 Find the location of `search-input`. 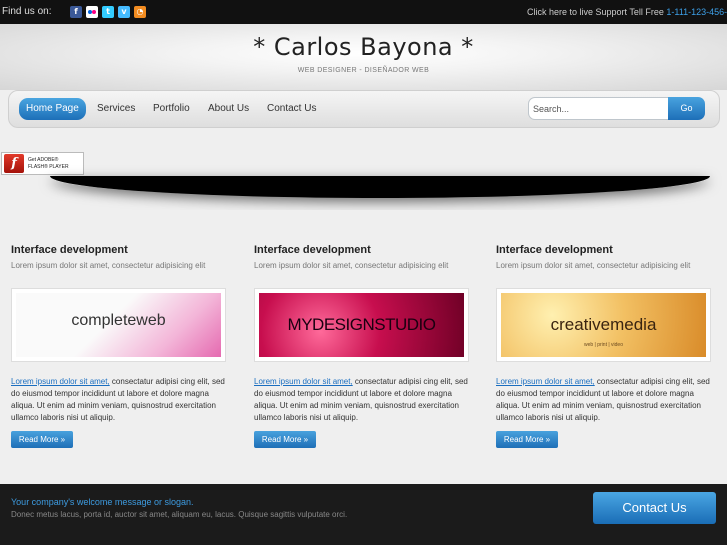

search-input is located at coordinates (598, 108).